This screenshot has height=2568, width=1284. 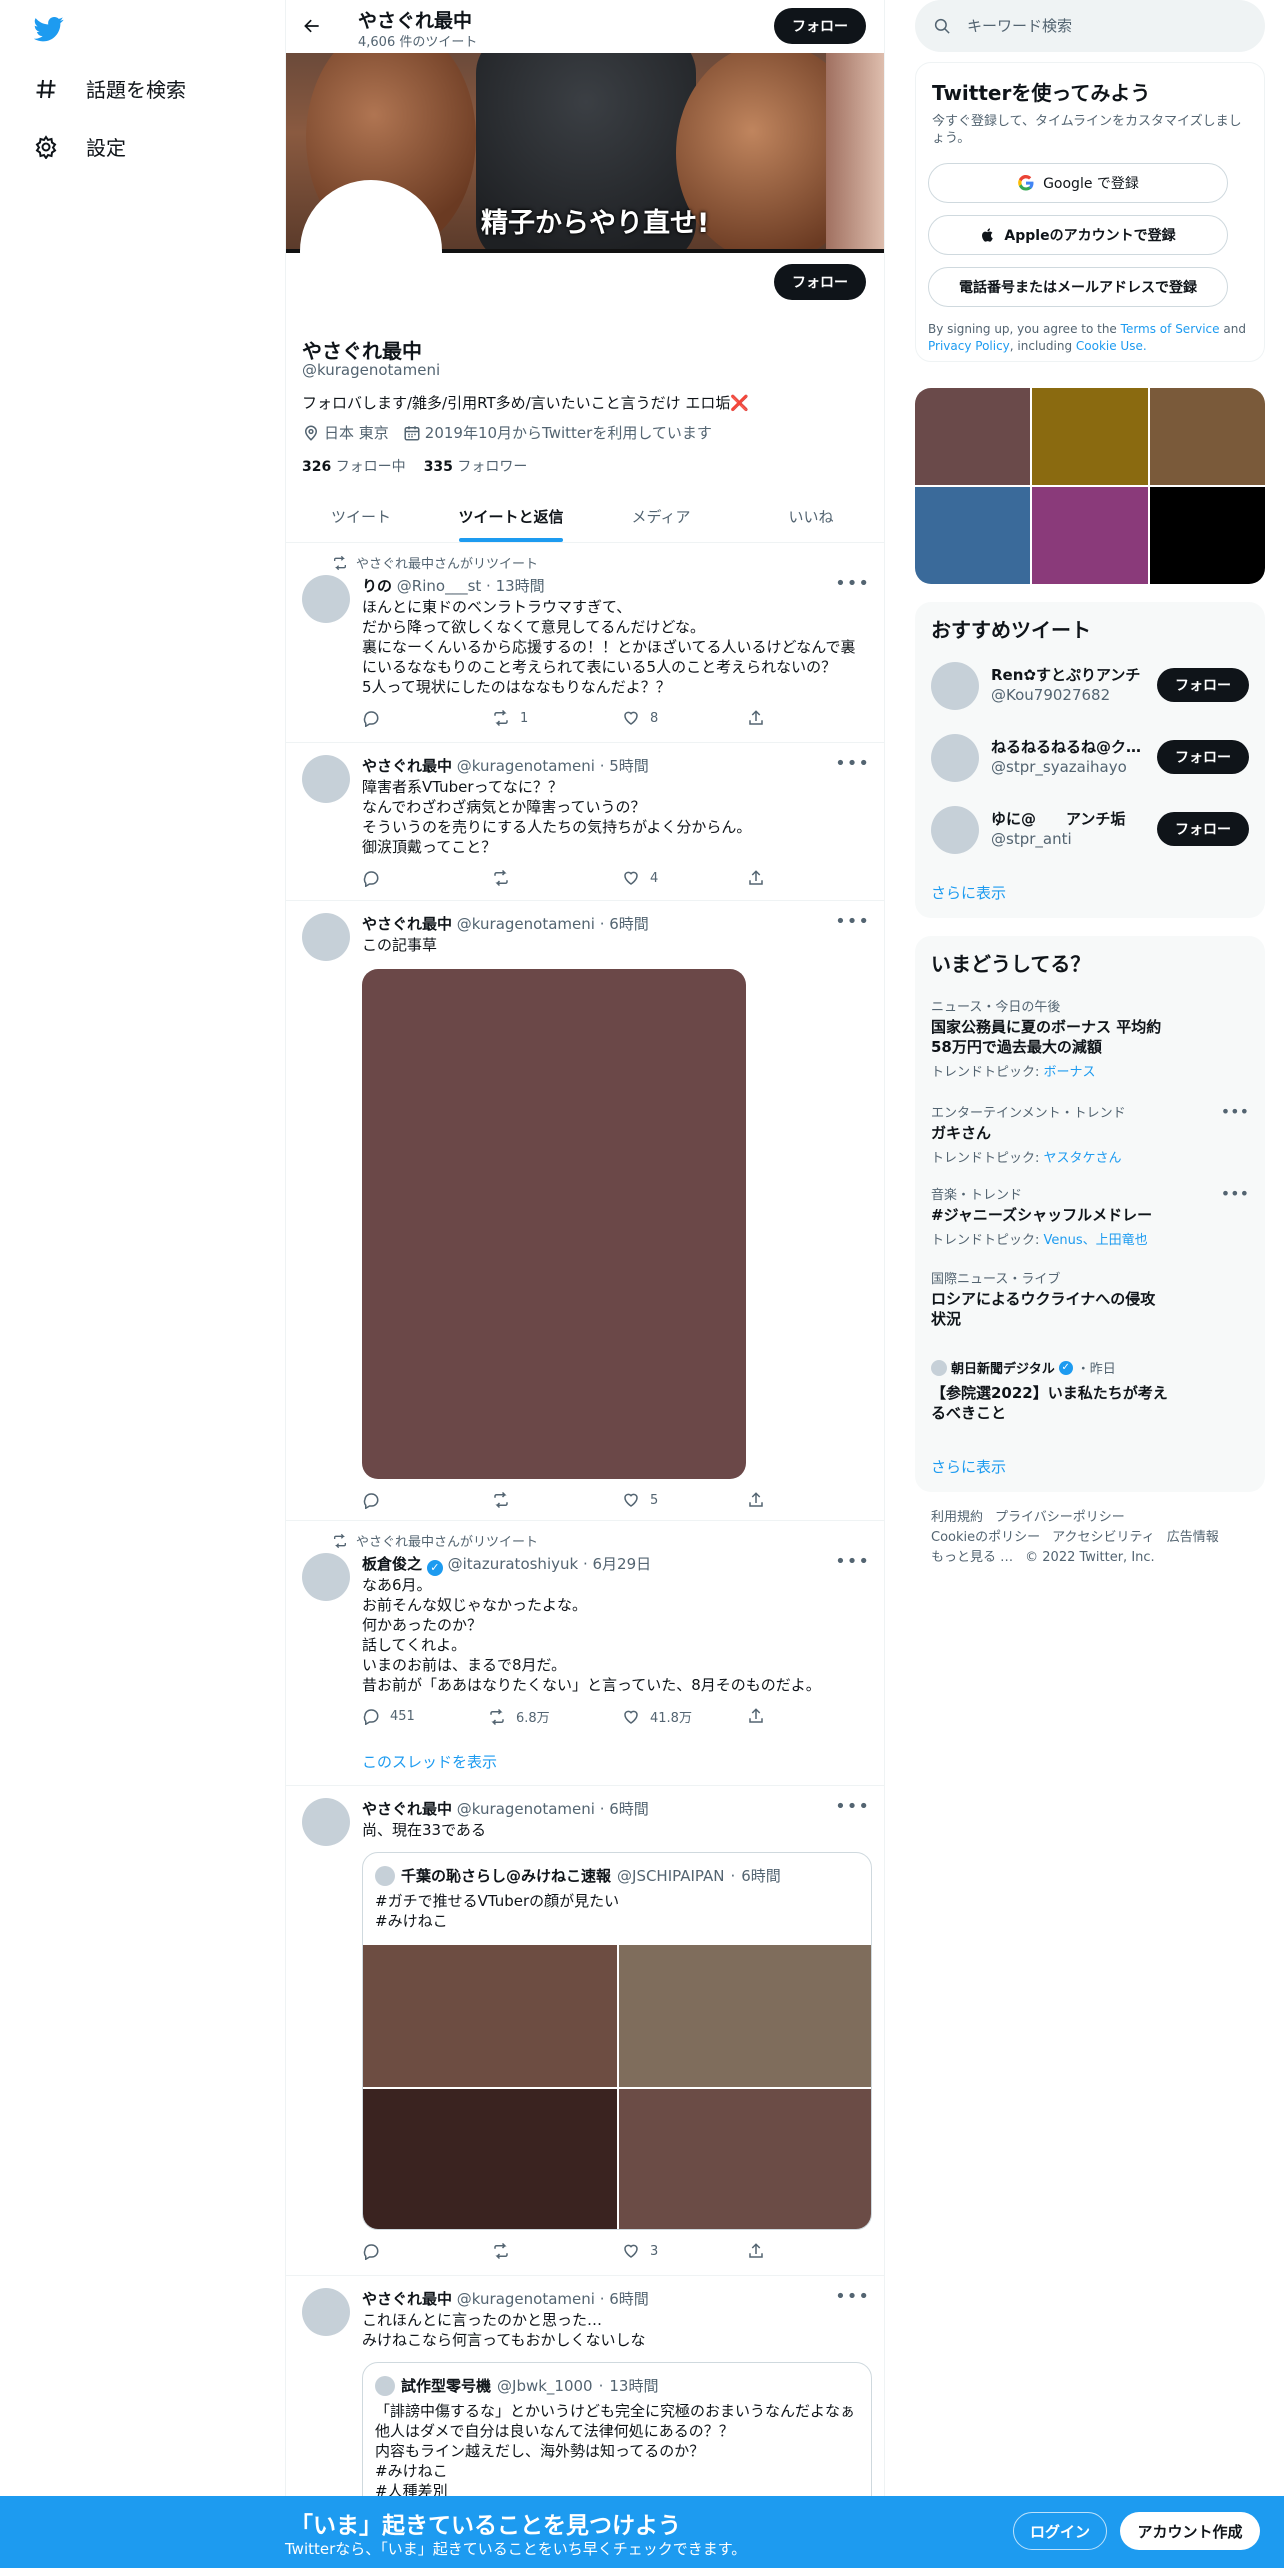 What do you see at coordinates (622, 1564) in the screenshot?
I see `tweet-time: 6月29日` at bounding box center [622, 1564].